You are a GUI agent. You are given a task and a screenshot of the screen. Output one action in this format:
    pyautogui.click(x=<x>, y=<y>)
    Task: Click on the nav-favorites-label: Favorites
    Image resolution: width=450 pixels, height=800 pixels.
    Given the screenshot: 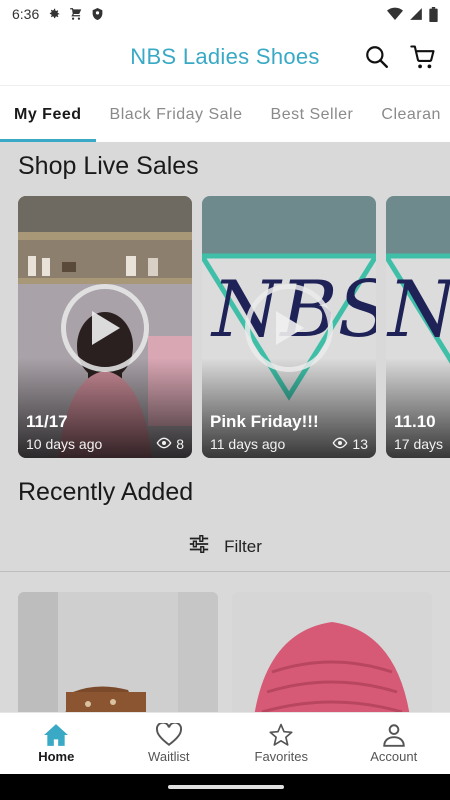 What is the action you would take?
    pyautogui.click(x=281, y=756)
    